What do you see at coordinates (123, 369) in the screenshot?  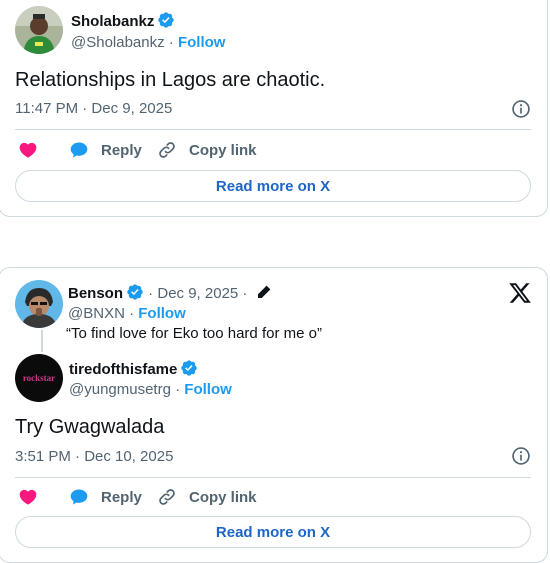 I see `reply-author-name-text: tiredofthisfame` at bounding box center [123, 369].